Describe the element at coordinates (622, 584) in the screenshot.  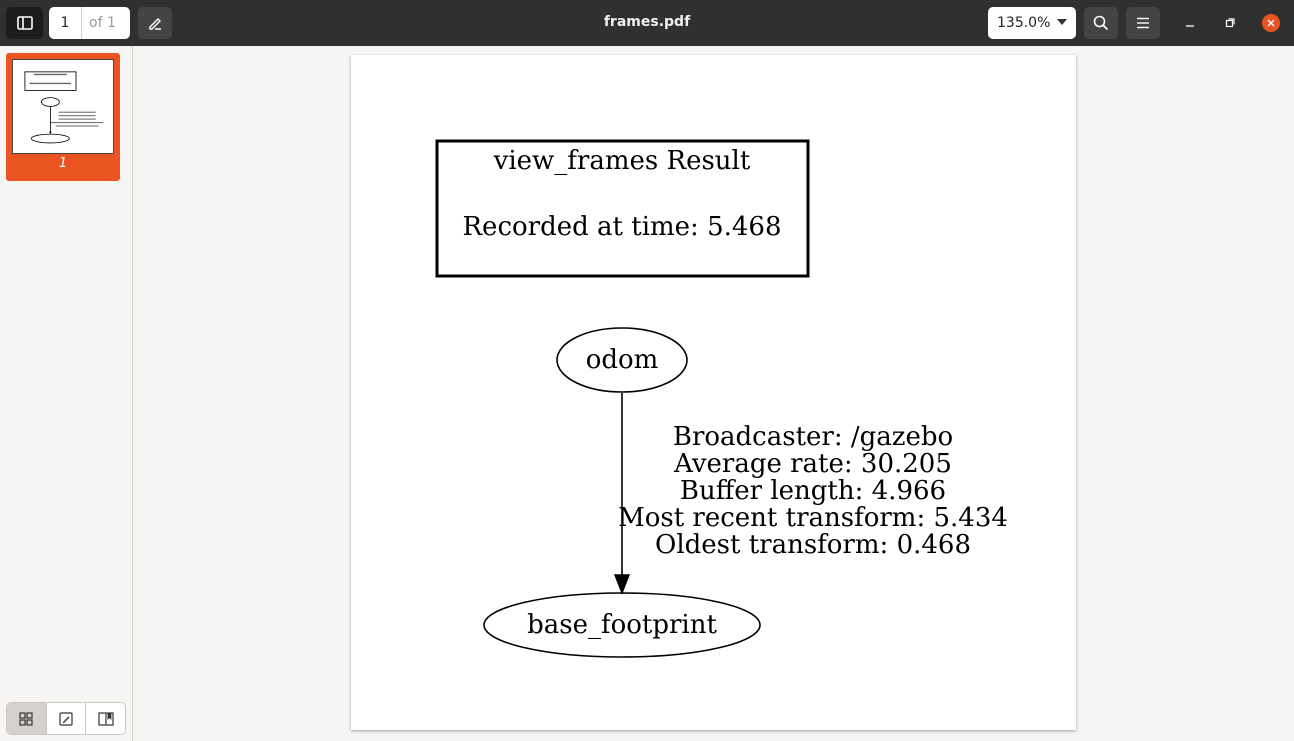
I see `edge-arrowhead` at that location.